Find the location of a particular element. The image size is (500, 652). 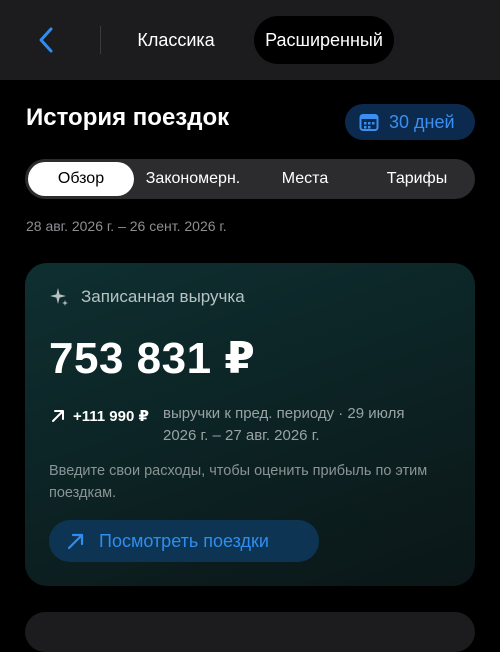

segment-overview: Обзор is located at coordinates (81, 179).